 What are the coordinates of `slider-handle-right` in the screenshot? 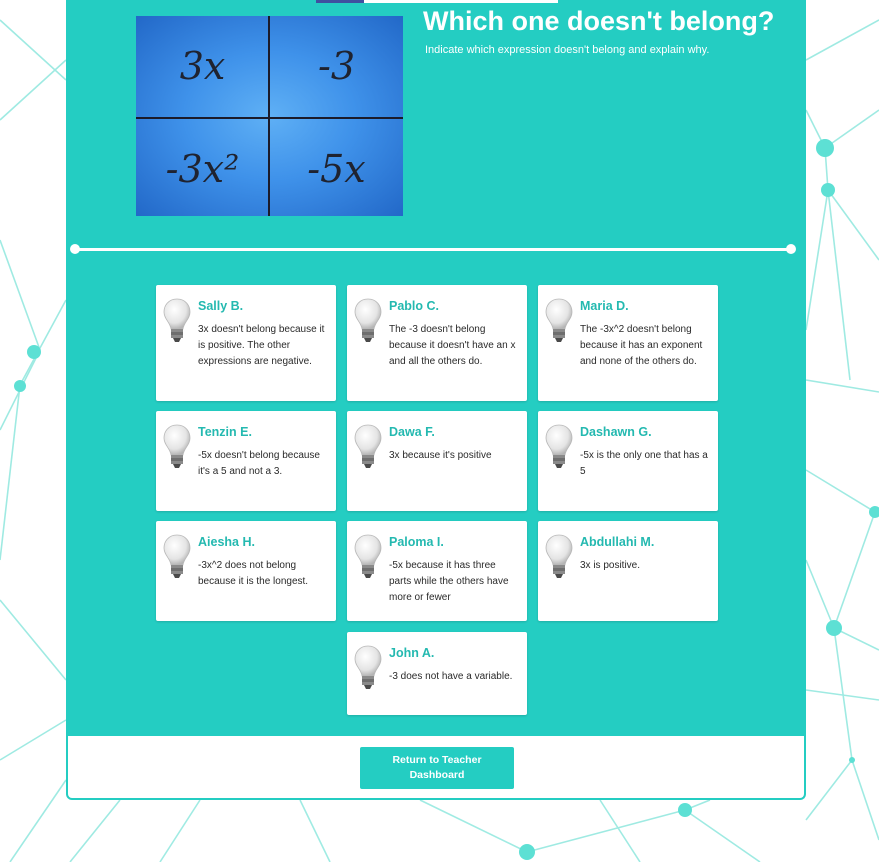 It's located at (791, 249).